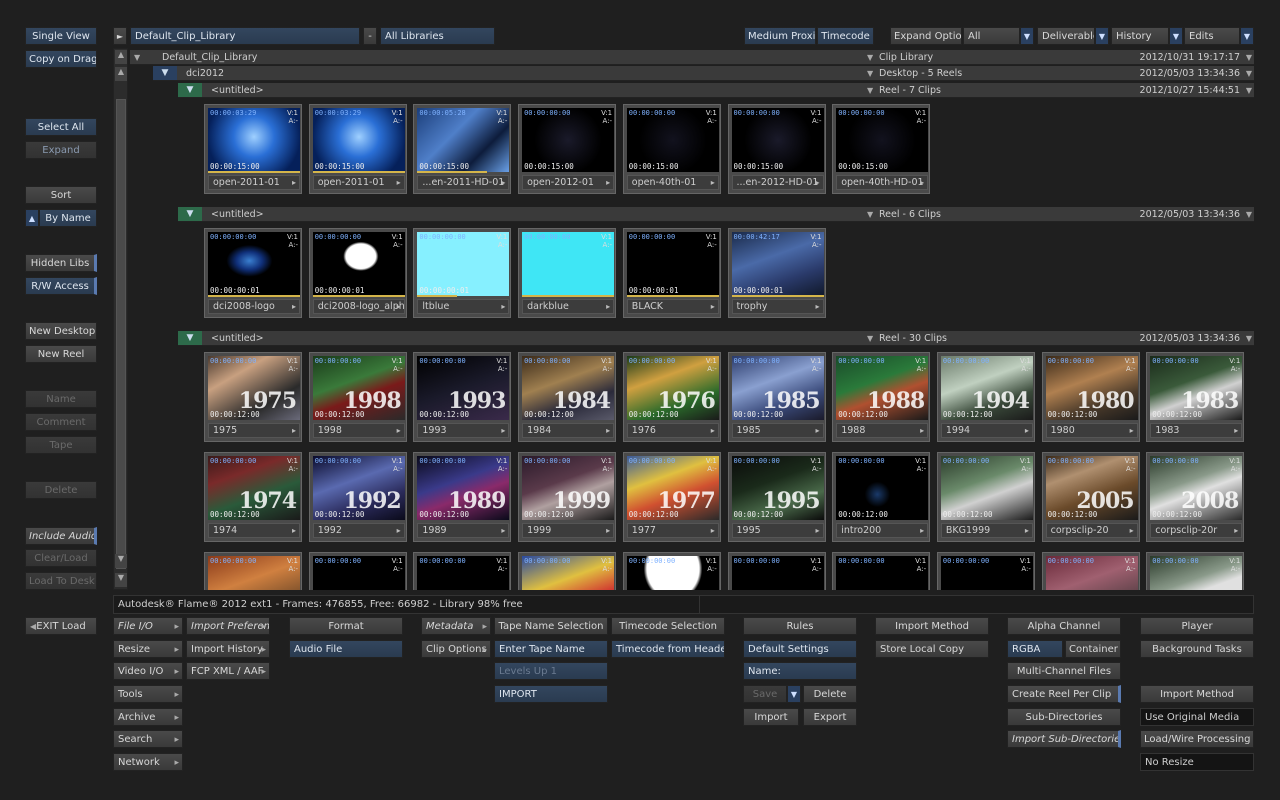  I want to click on include-audio-button: Include Audio, so click(61, 536).